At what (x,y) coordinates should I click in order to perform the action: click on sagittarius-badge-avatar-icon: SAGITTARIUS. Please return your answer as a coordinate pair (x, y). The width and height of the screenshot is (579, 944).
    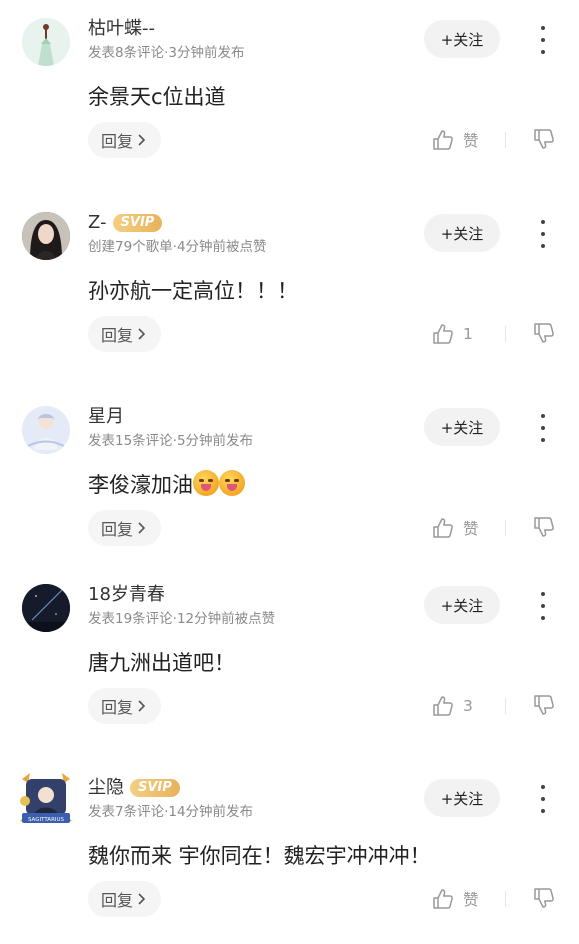
    Looking at the image, I should click on (46, 798).